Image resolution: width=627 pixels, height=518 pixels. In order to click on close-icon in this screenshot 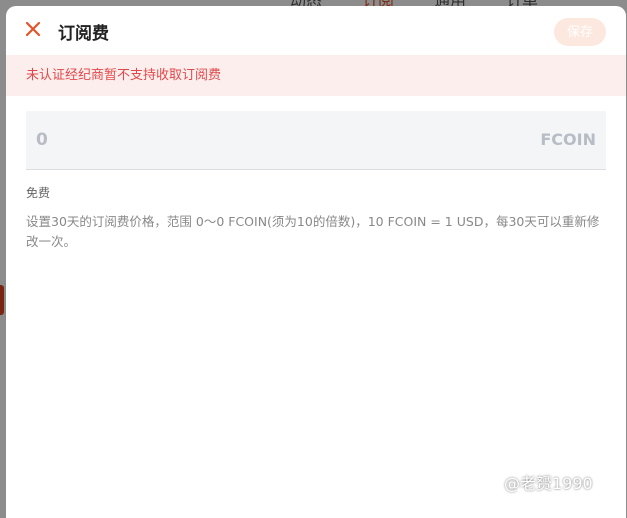, I will do `click(33, 29)`.